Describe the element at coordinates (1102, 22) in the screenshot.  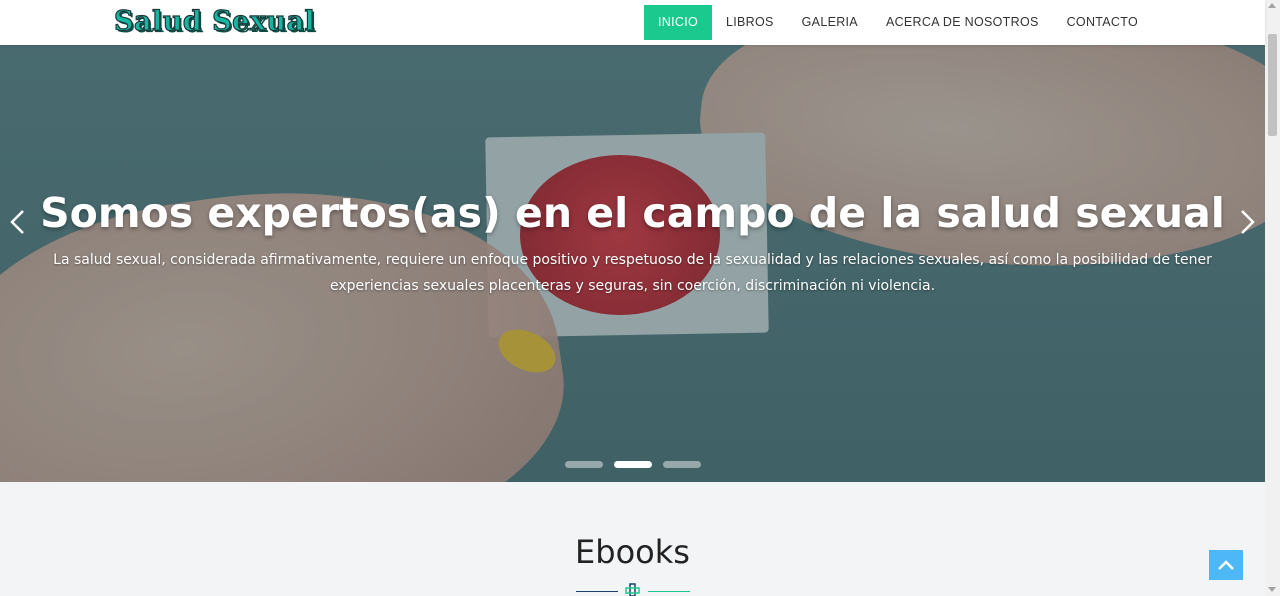
I see `nav-item-contacto: CONTACTO` at that location.